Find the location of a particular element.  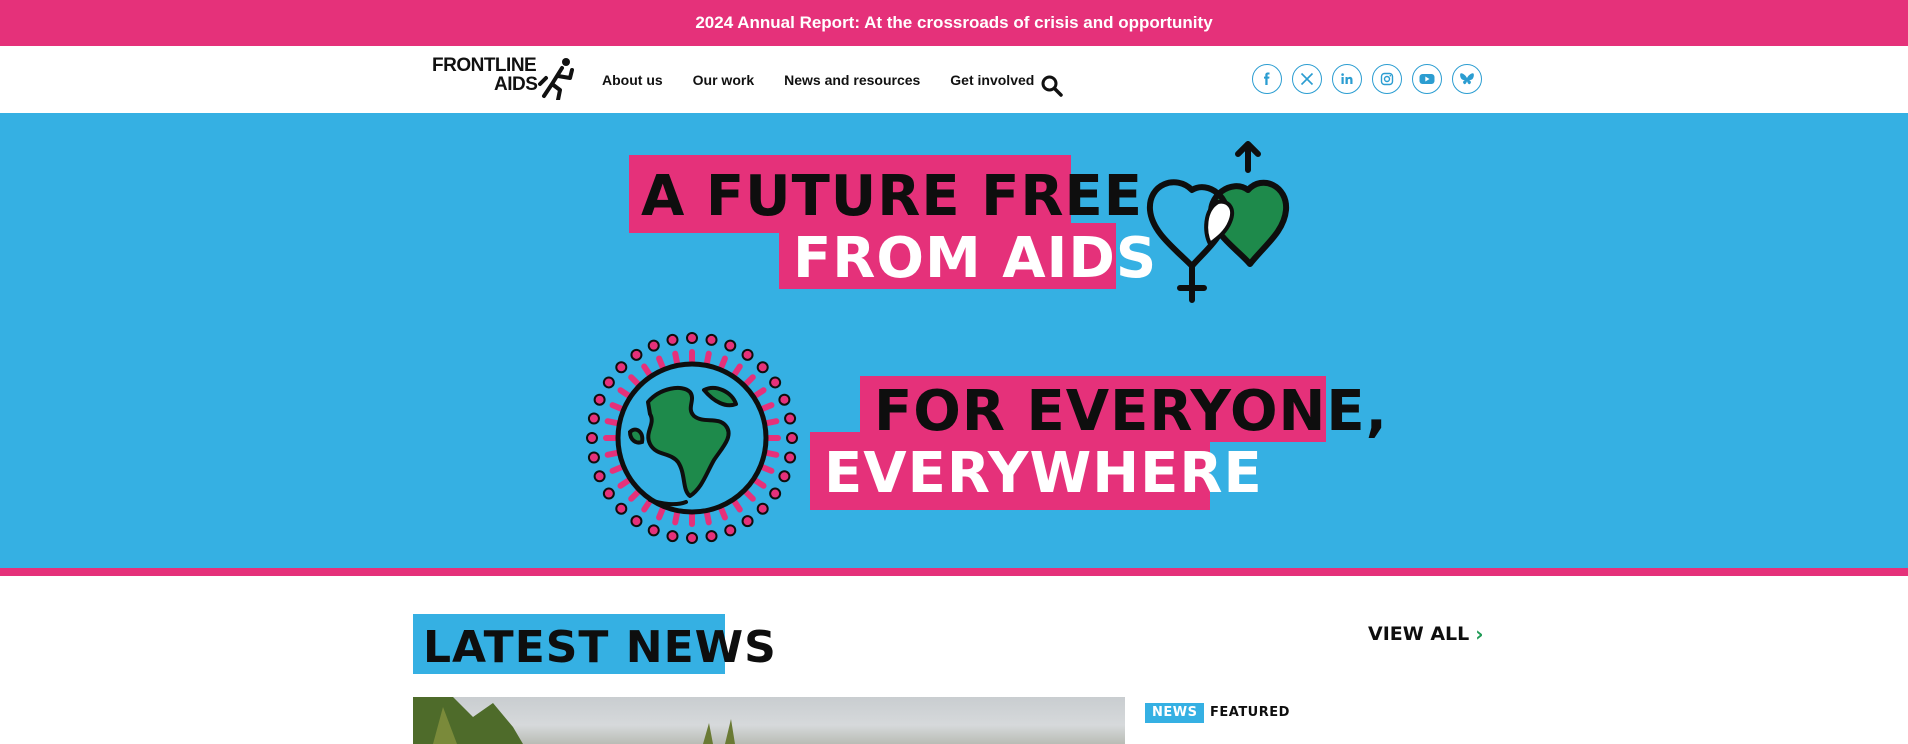

instagram-link is located at coordinates (1387, 79).